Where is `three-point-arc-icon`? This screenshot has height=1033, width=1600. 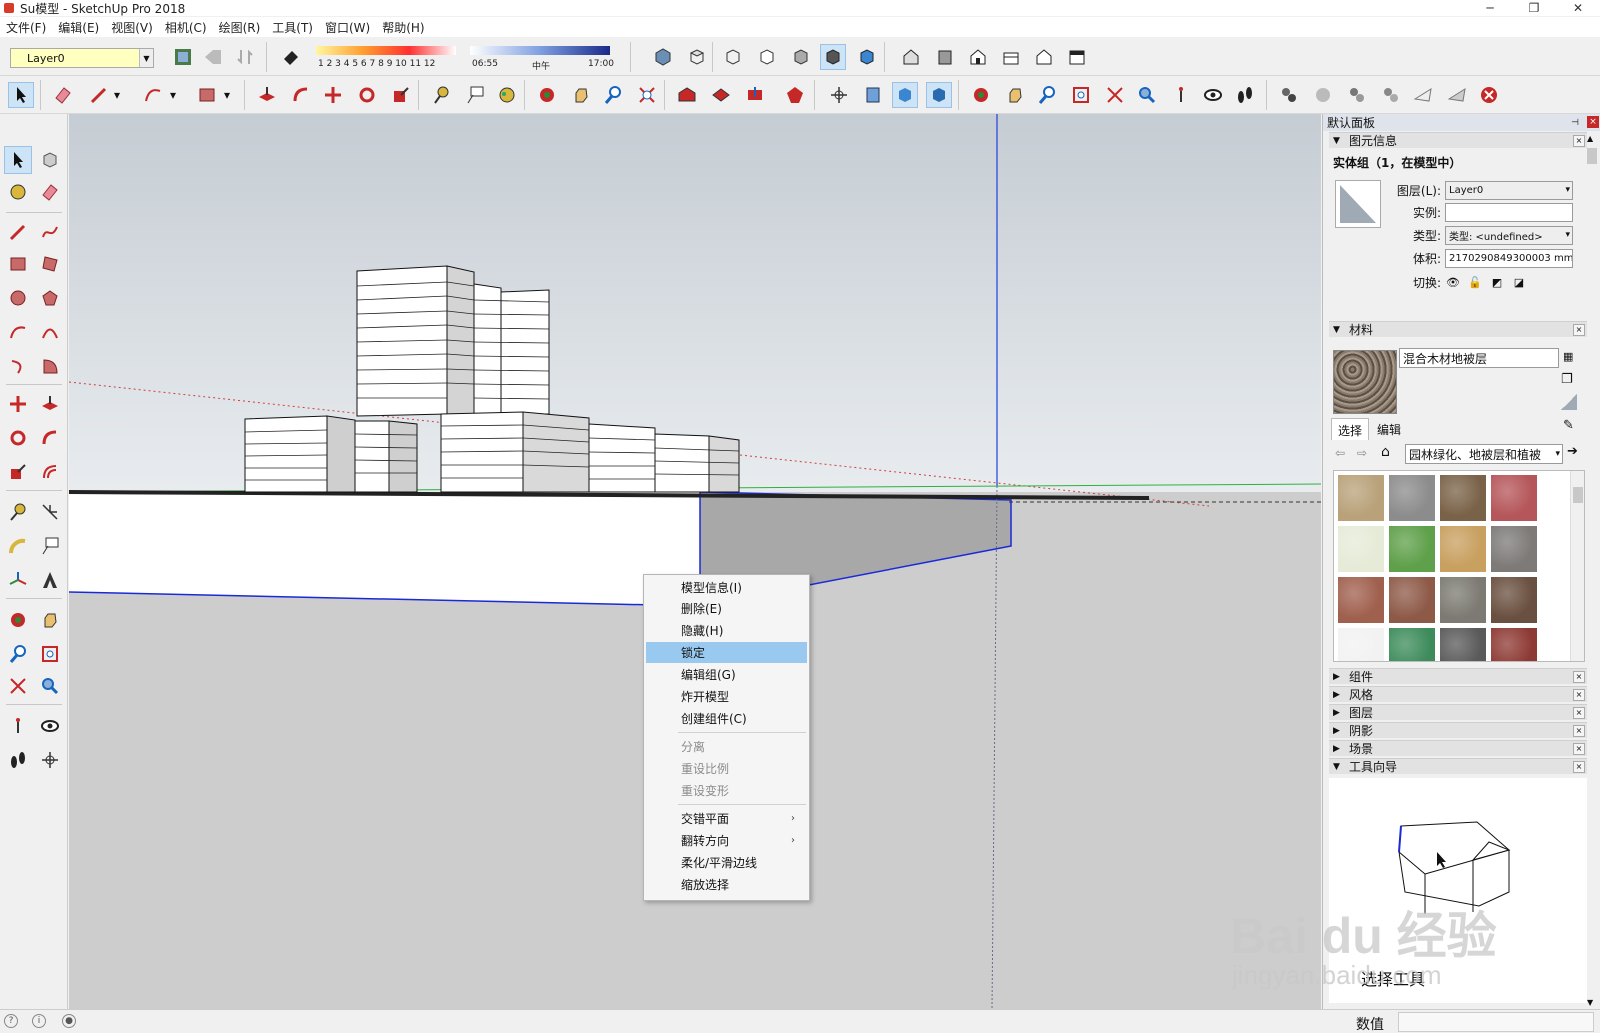 three-point-arc-icon is located at coordinates (18, 366).